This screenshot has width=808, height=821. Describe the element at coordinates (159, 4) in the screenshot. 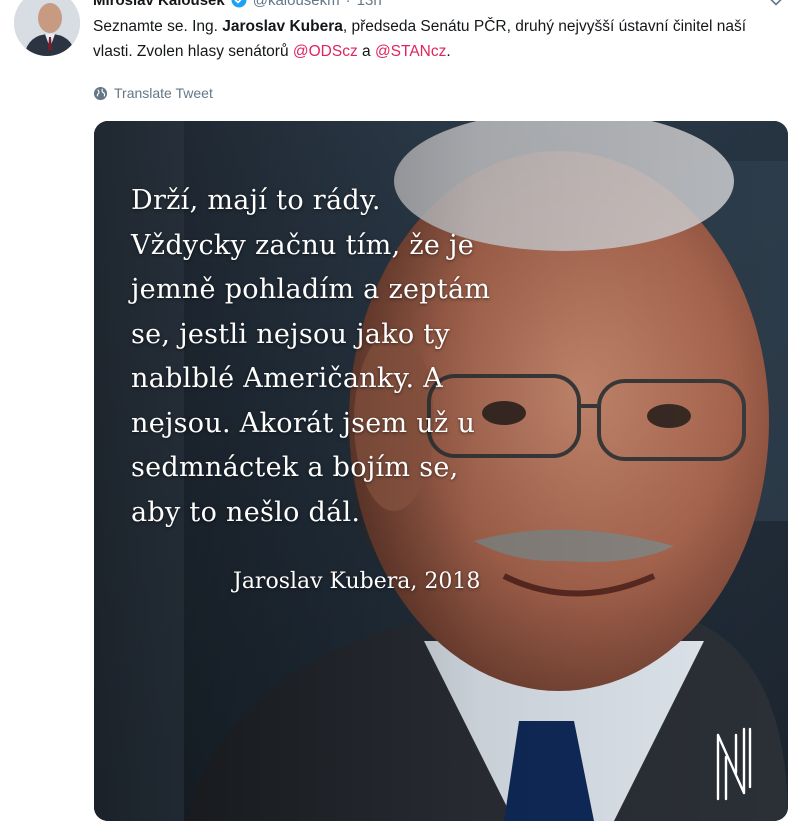

I see `display-name: Miroslav Kalousek` at that location.